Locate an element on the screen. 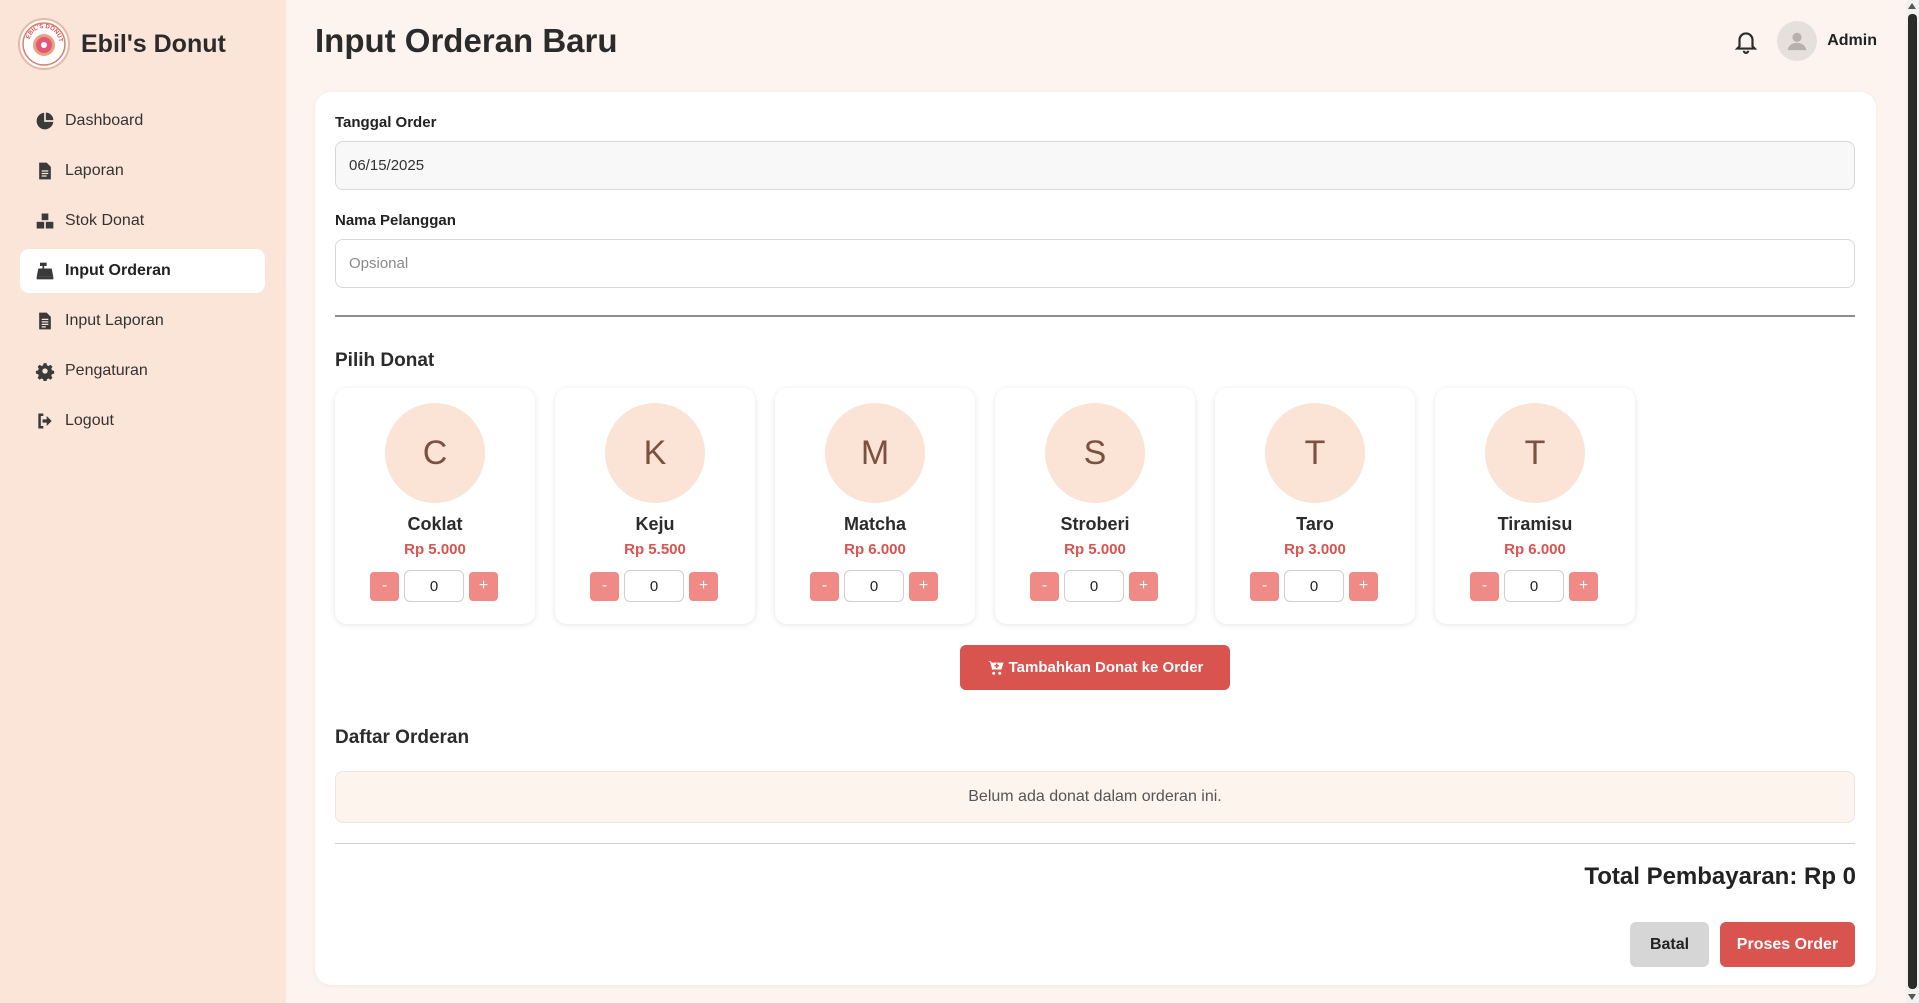  donut-price: Rp 3.000 is located at coordinates (1315, 549).